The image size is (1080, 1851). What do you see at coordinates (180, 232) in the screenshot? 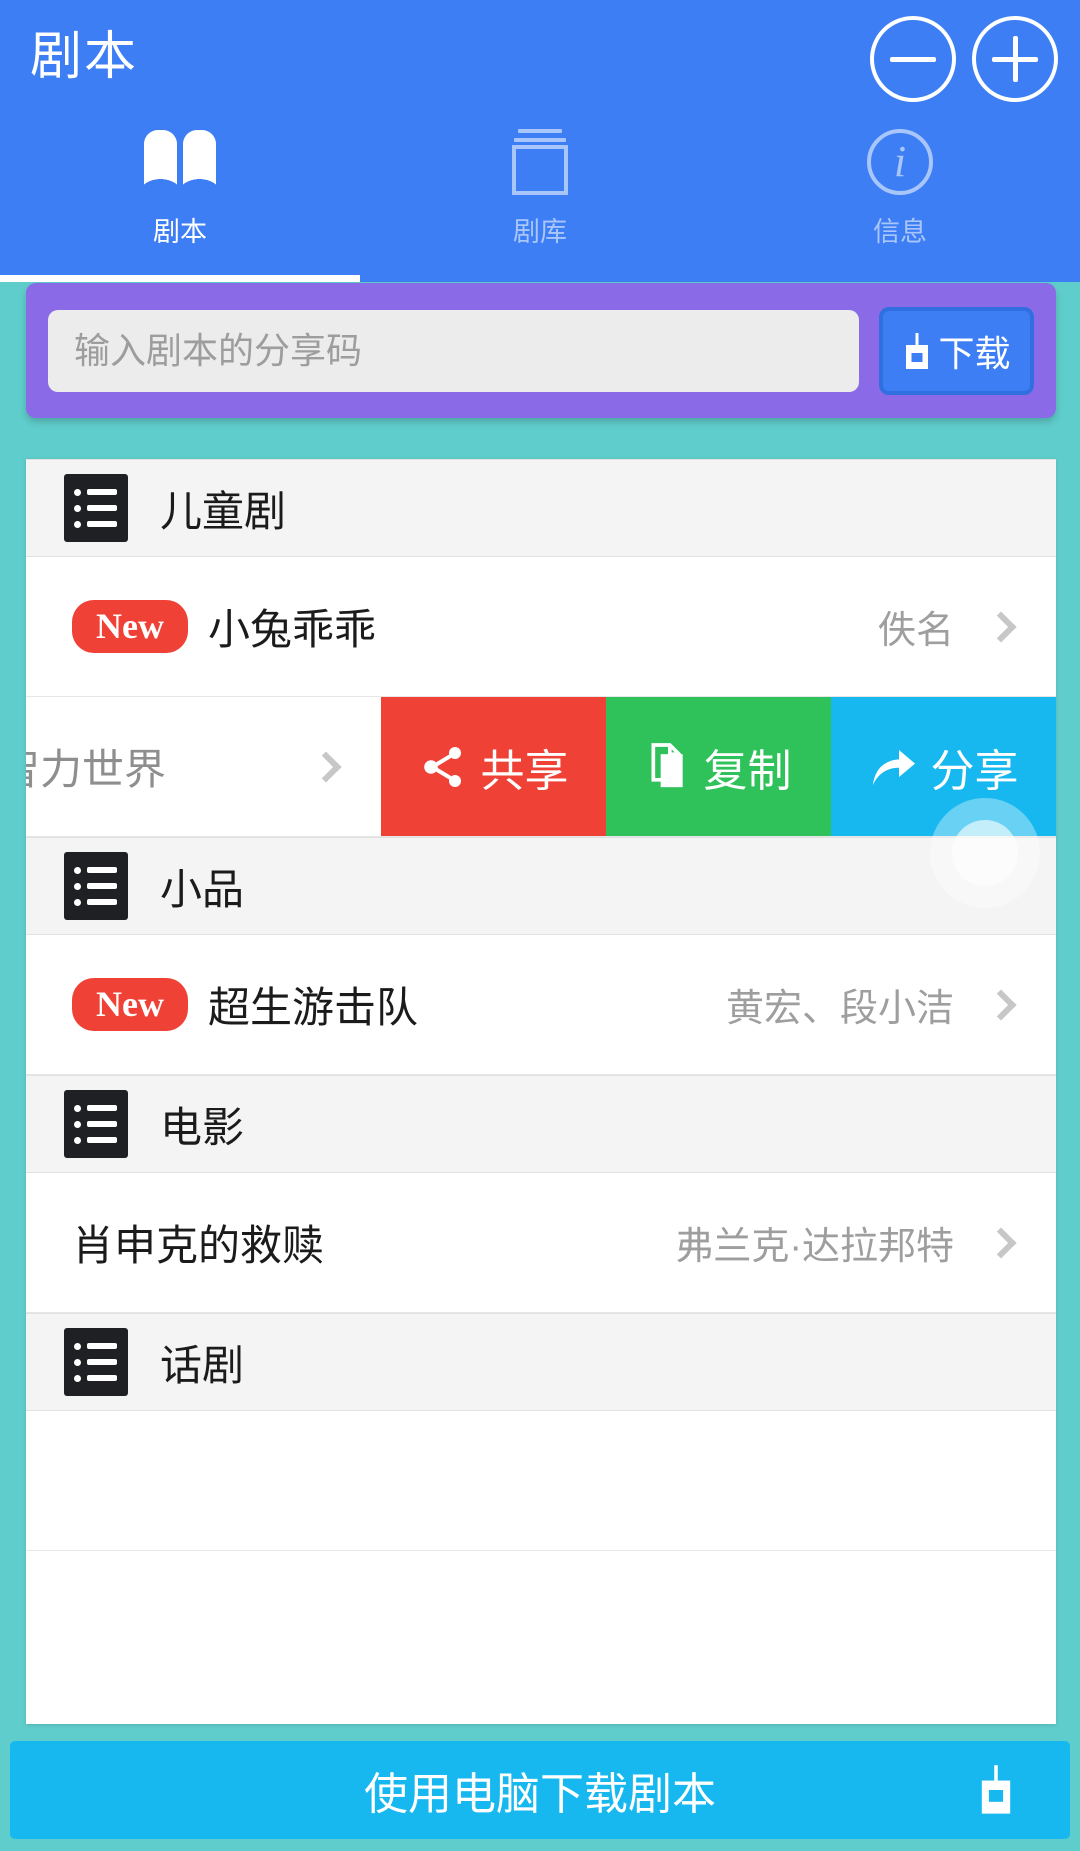
I see `tab-scripts-label: 剧本` at bounding box center [180, 232].